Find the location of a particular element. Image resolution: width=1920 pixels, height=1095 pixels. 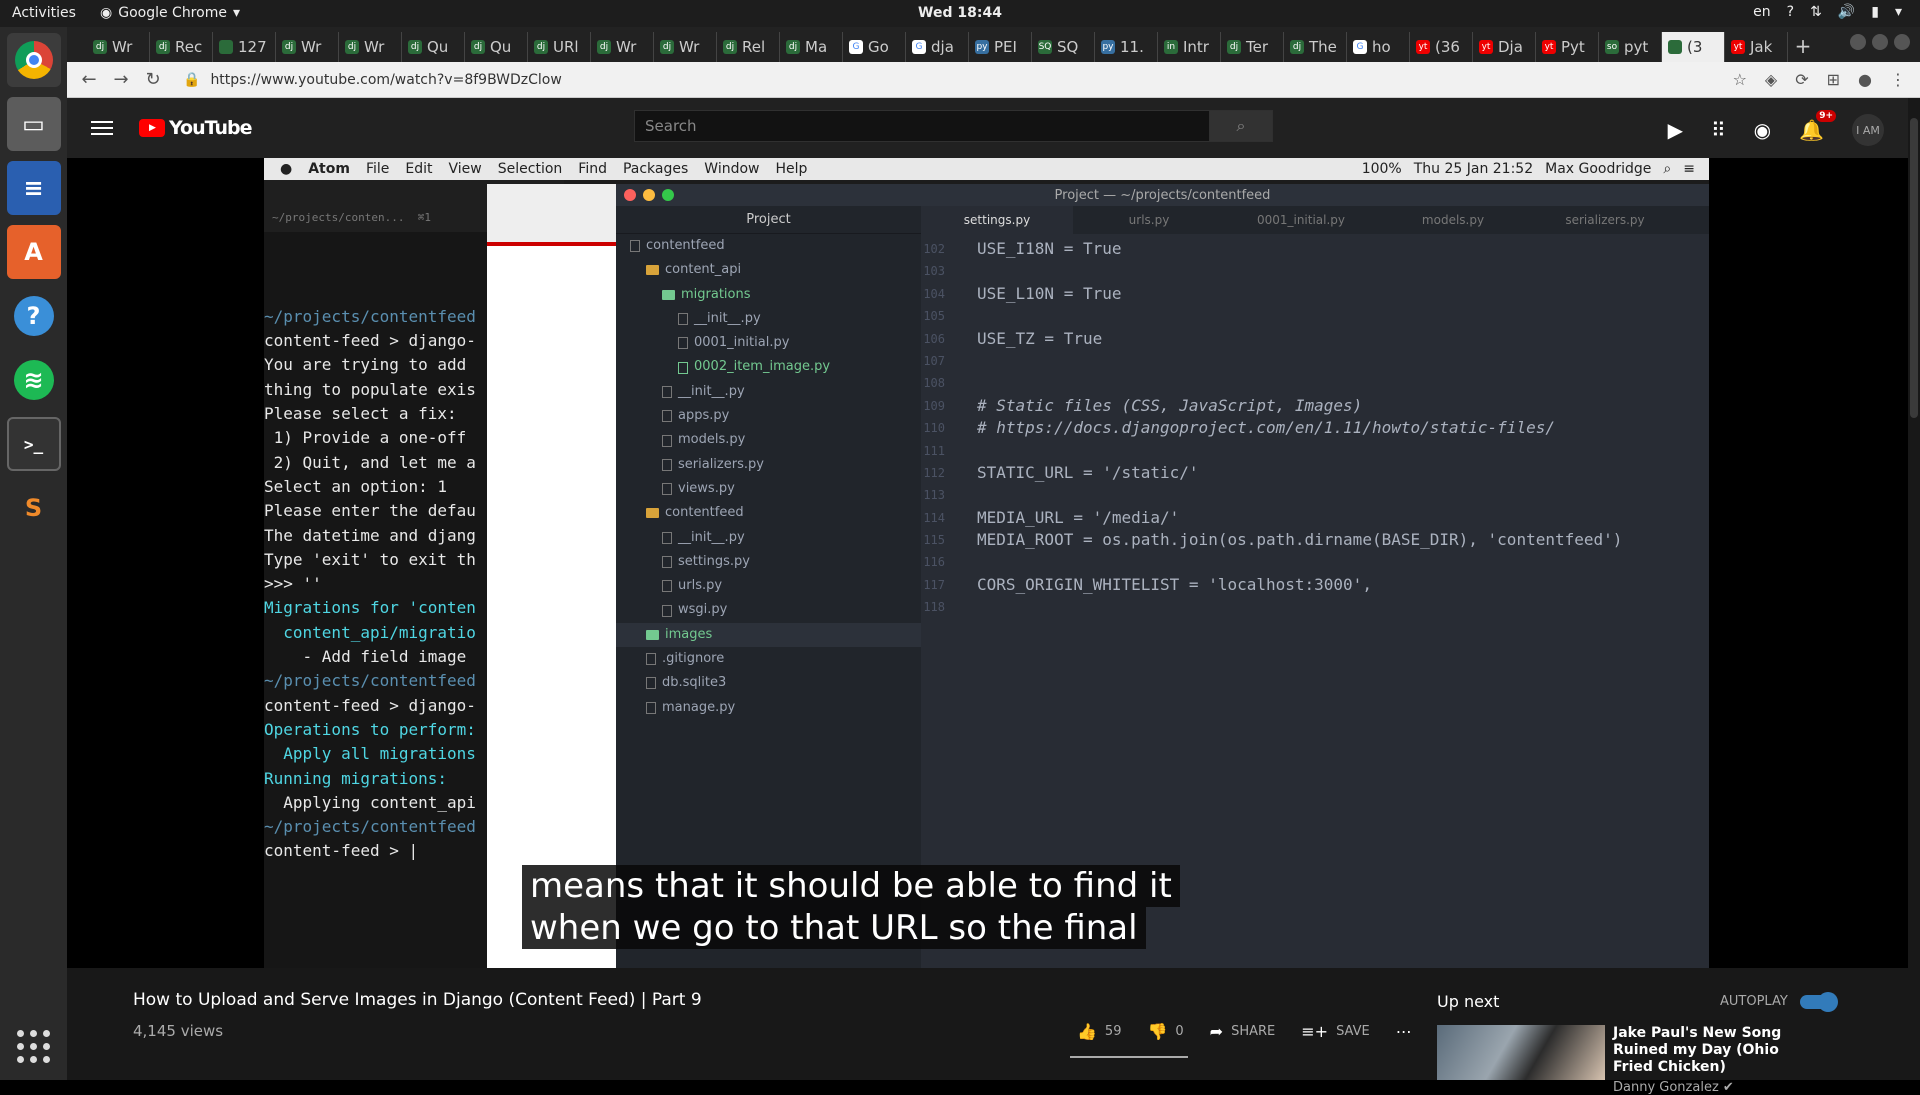

show-apps-button is located at coordinates (33, 1047).